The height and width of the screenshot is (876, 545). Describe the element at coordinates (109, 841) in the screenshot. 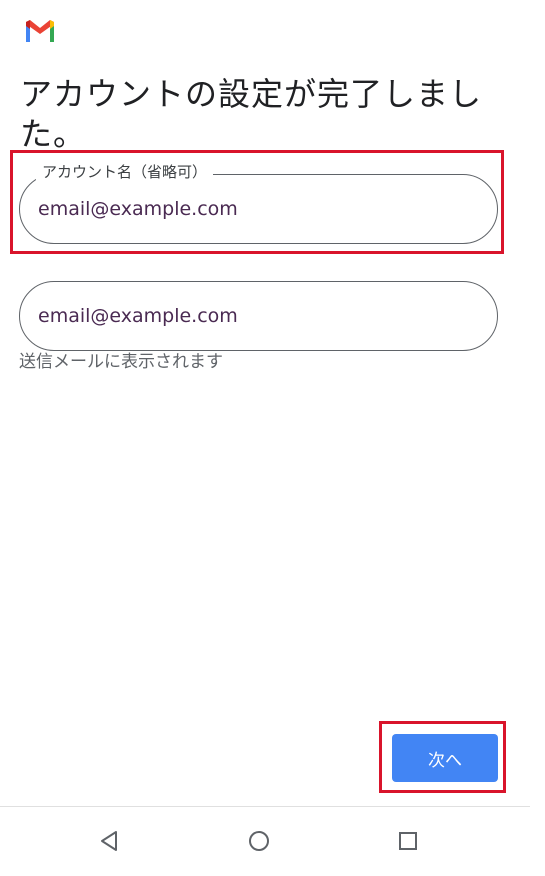

I see `back-triangle-icon` at that location.